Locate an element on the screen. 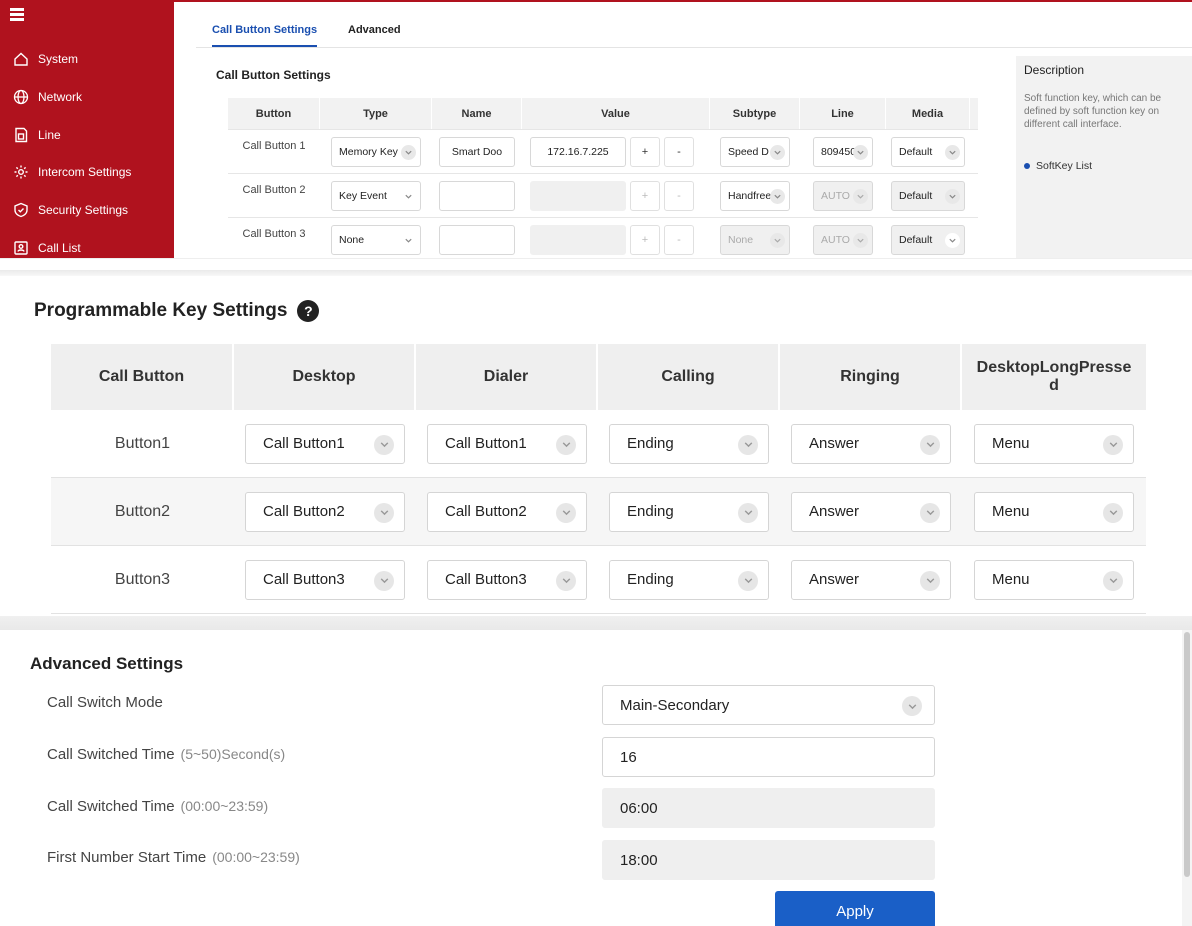 This screenshot has height=926, width=1192. select-value: Call Button1 is located at coordinates (304, 443).